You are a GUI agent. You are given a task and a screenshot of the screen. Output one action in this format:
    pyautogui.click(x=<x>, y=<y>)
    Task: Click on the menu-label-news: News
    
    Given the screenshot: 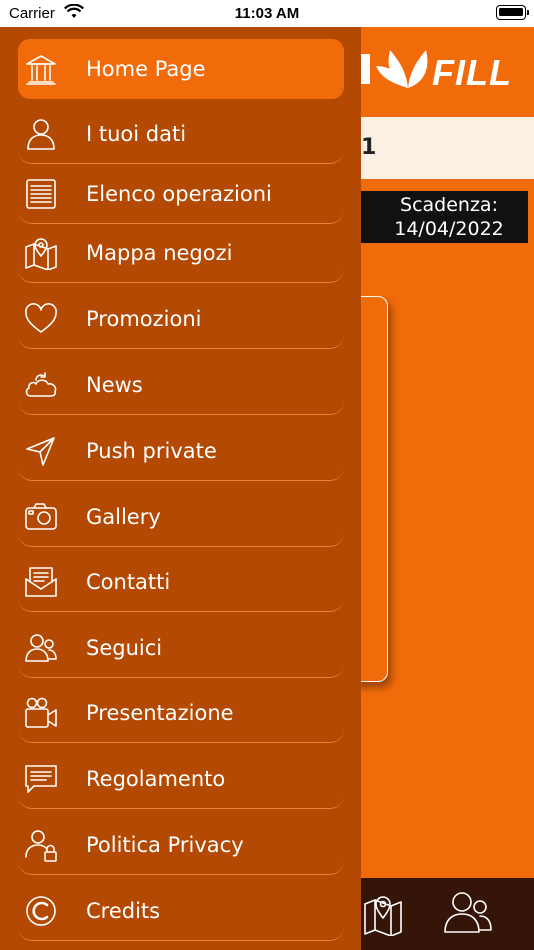 What is the action you would take?
    pyautogui.click(x=114, y=384)
    